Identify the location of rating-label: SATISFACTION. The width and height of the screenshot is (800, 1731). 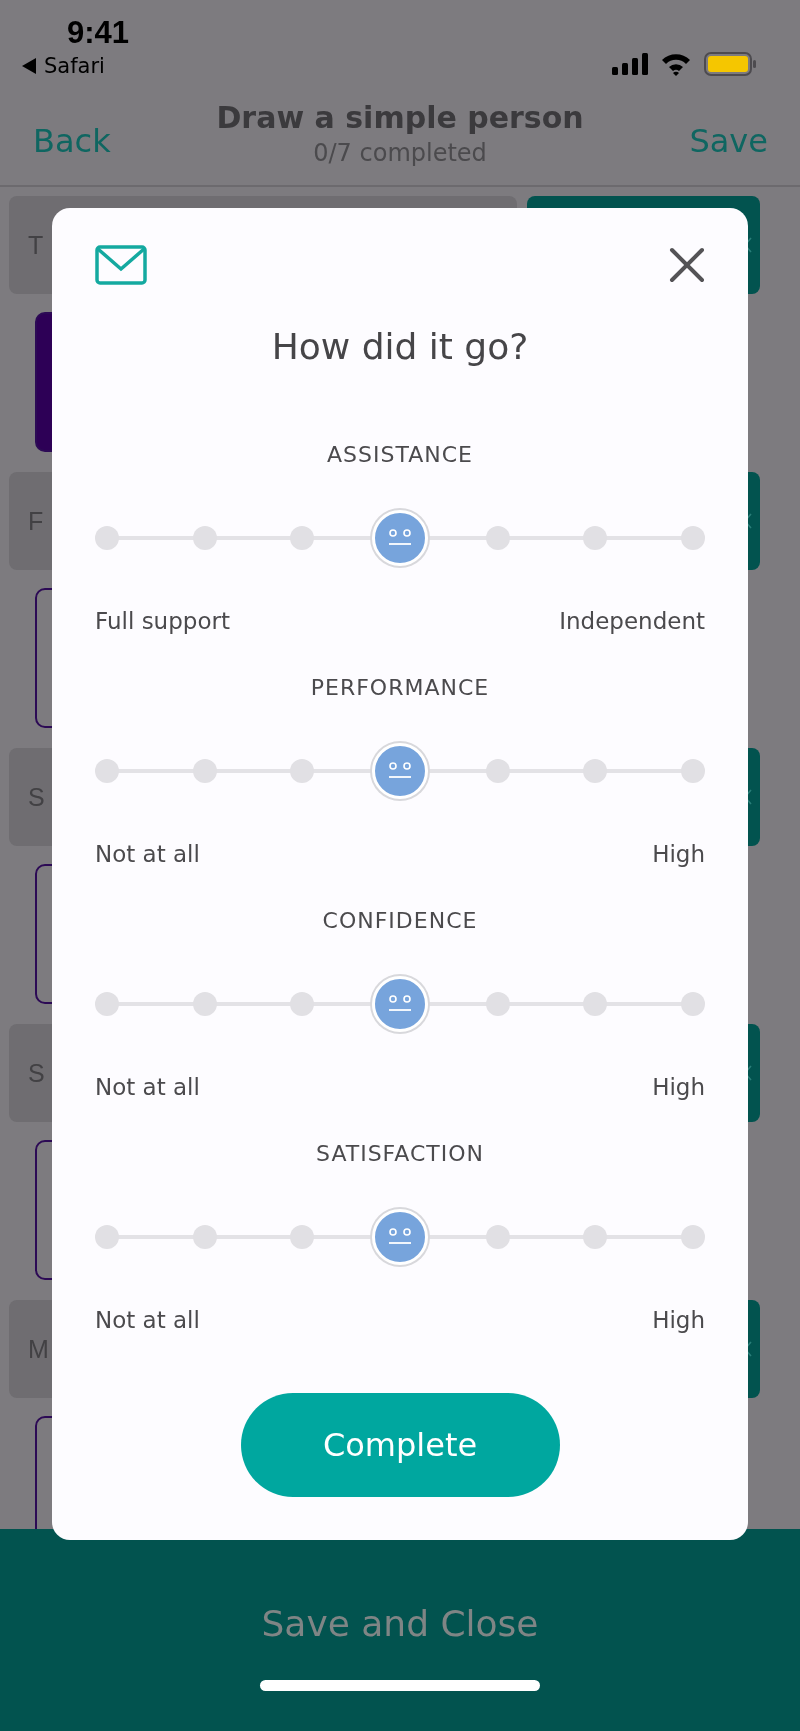
(400, 1154).